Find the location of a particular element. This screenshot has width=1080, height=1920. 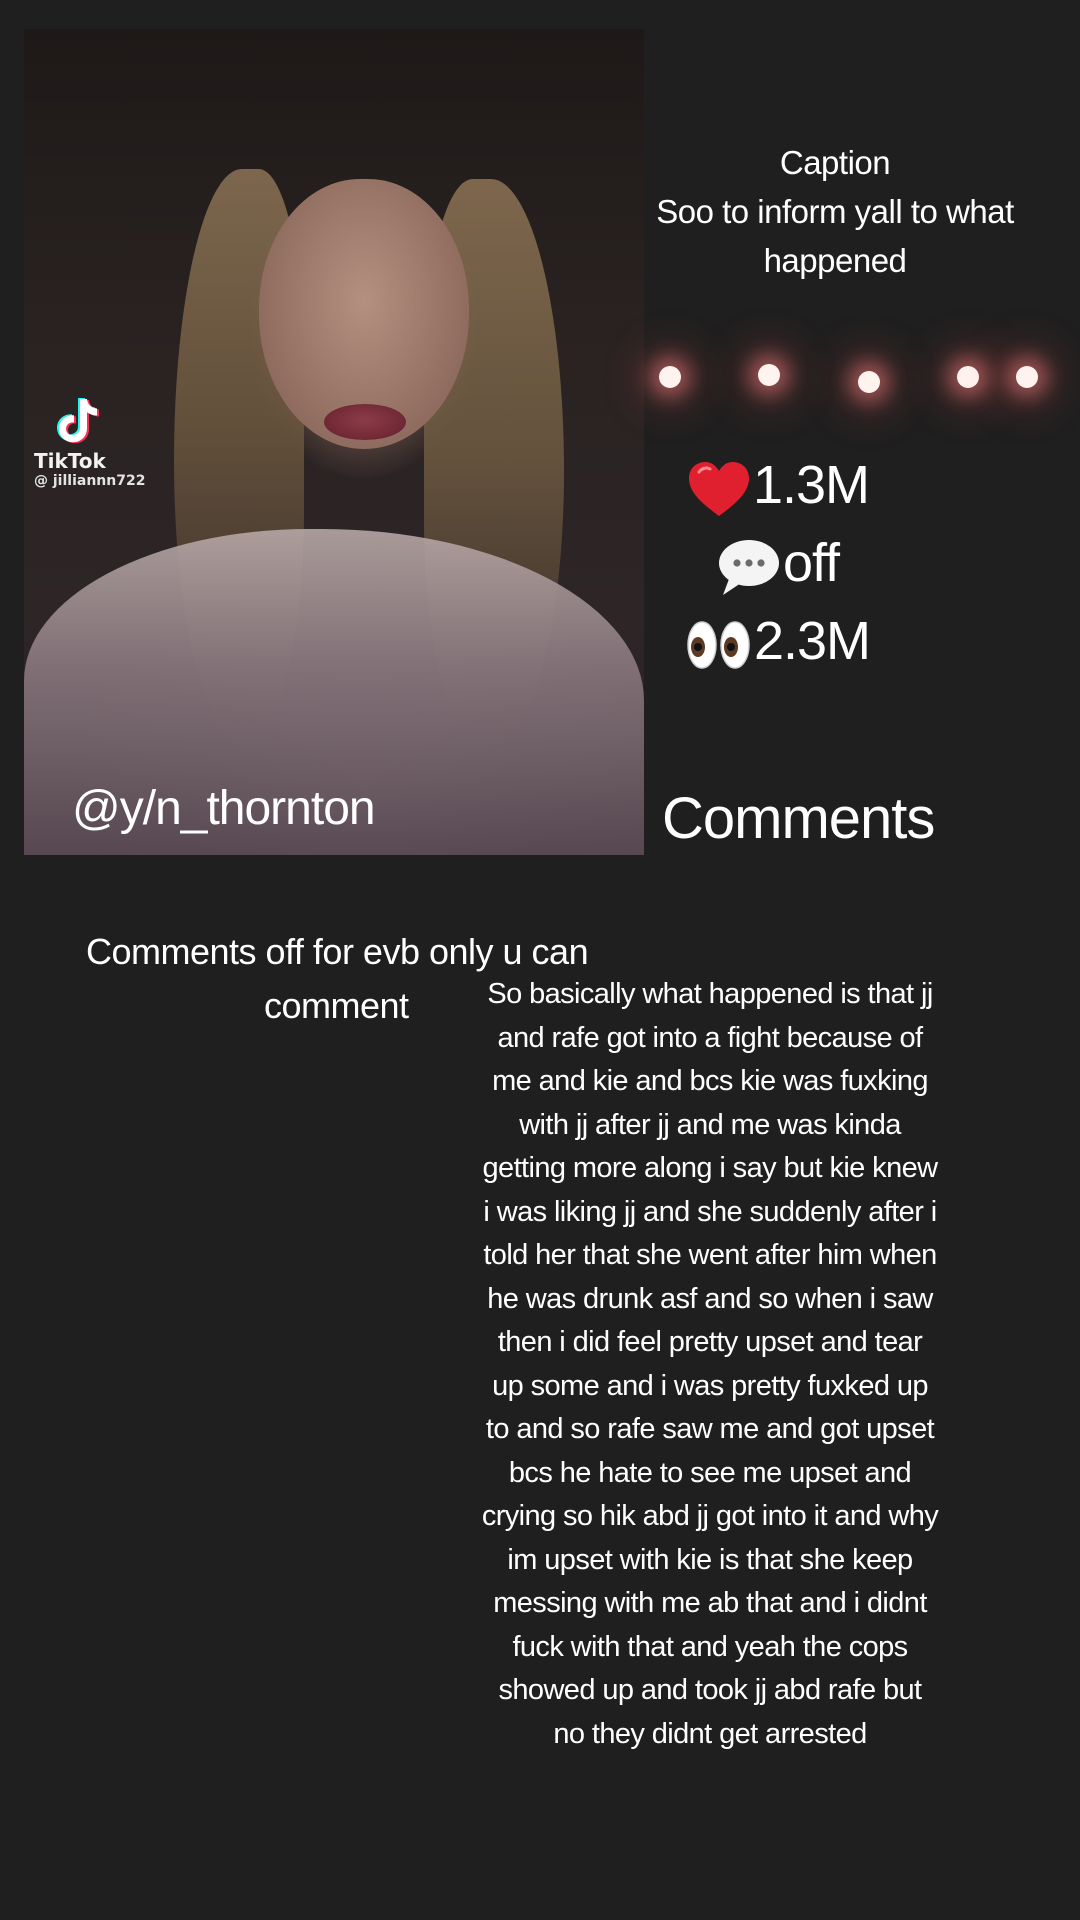

comments-stat: off is located at coordinates (778, 563).